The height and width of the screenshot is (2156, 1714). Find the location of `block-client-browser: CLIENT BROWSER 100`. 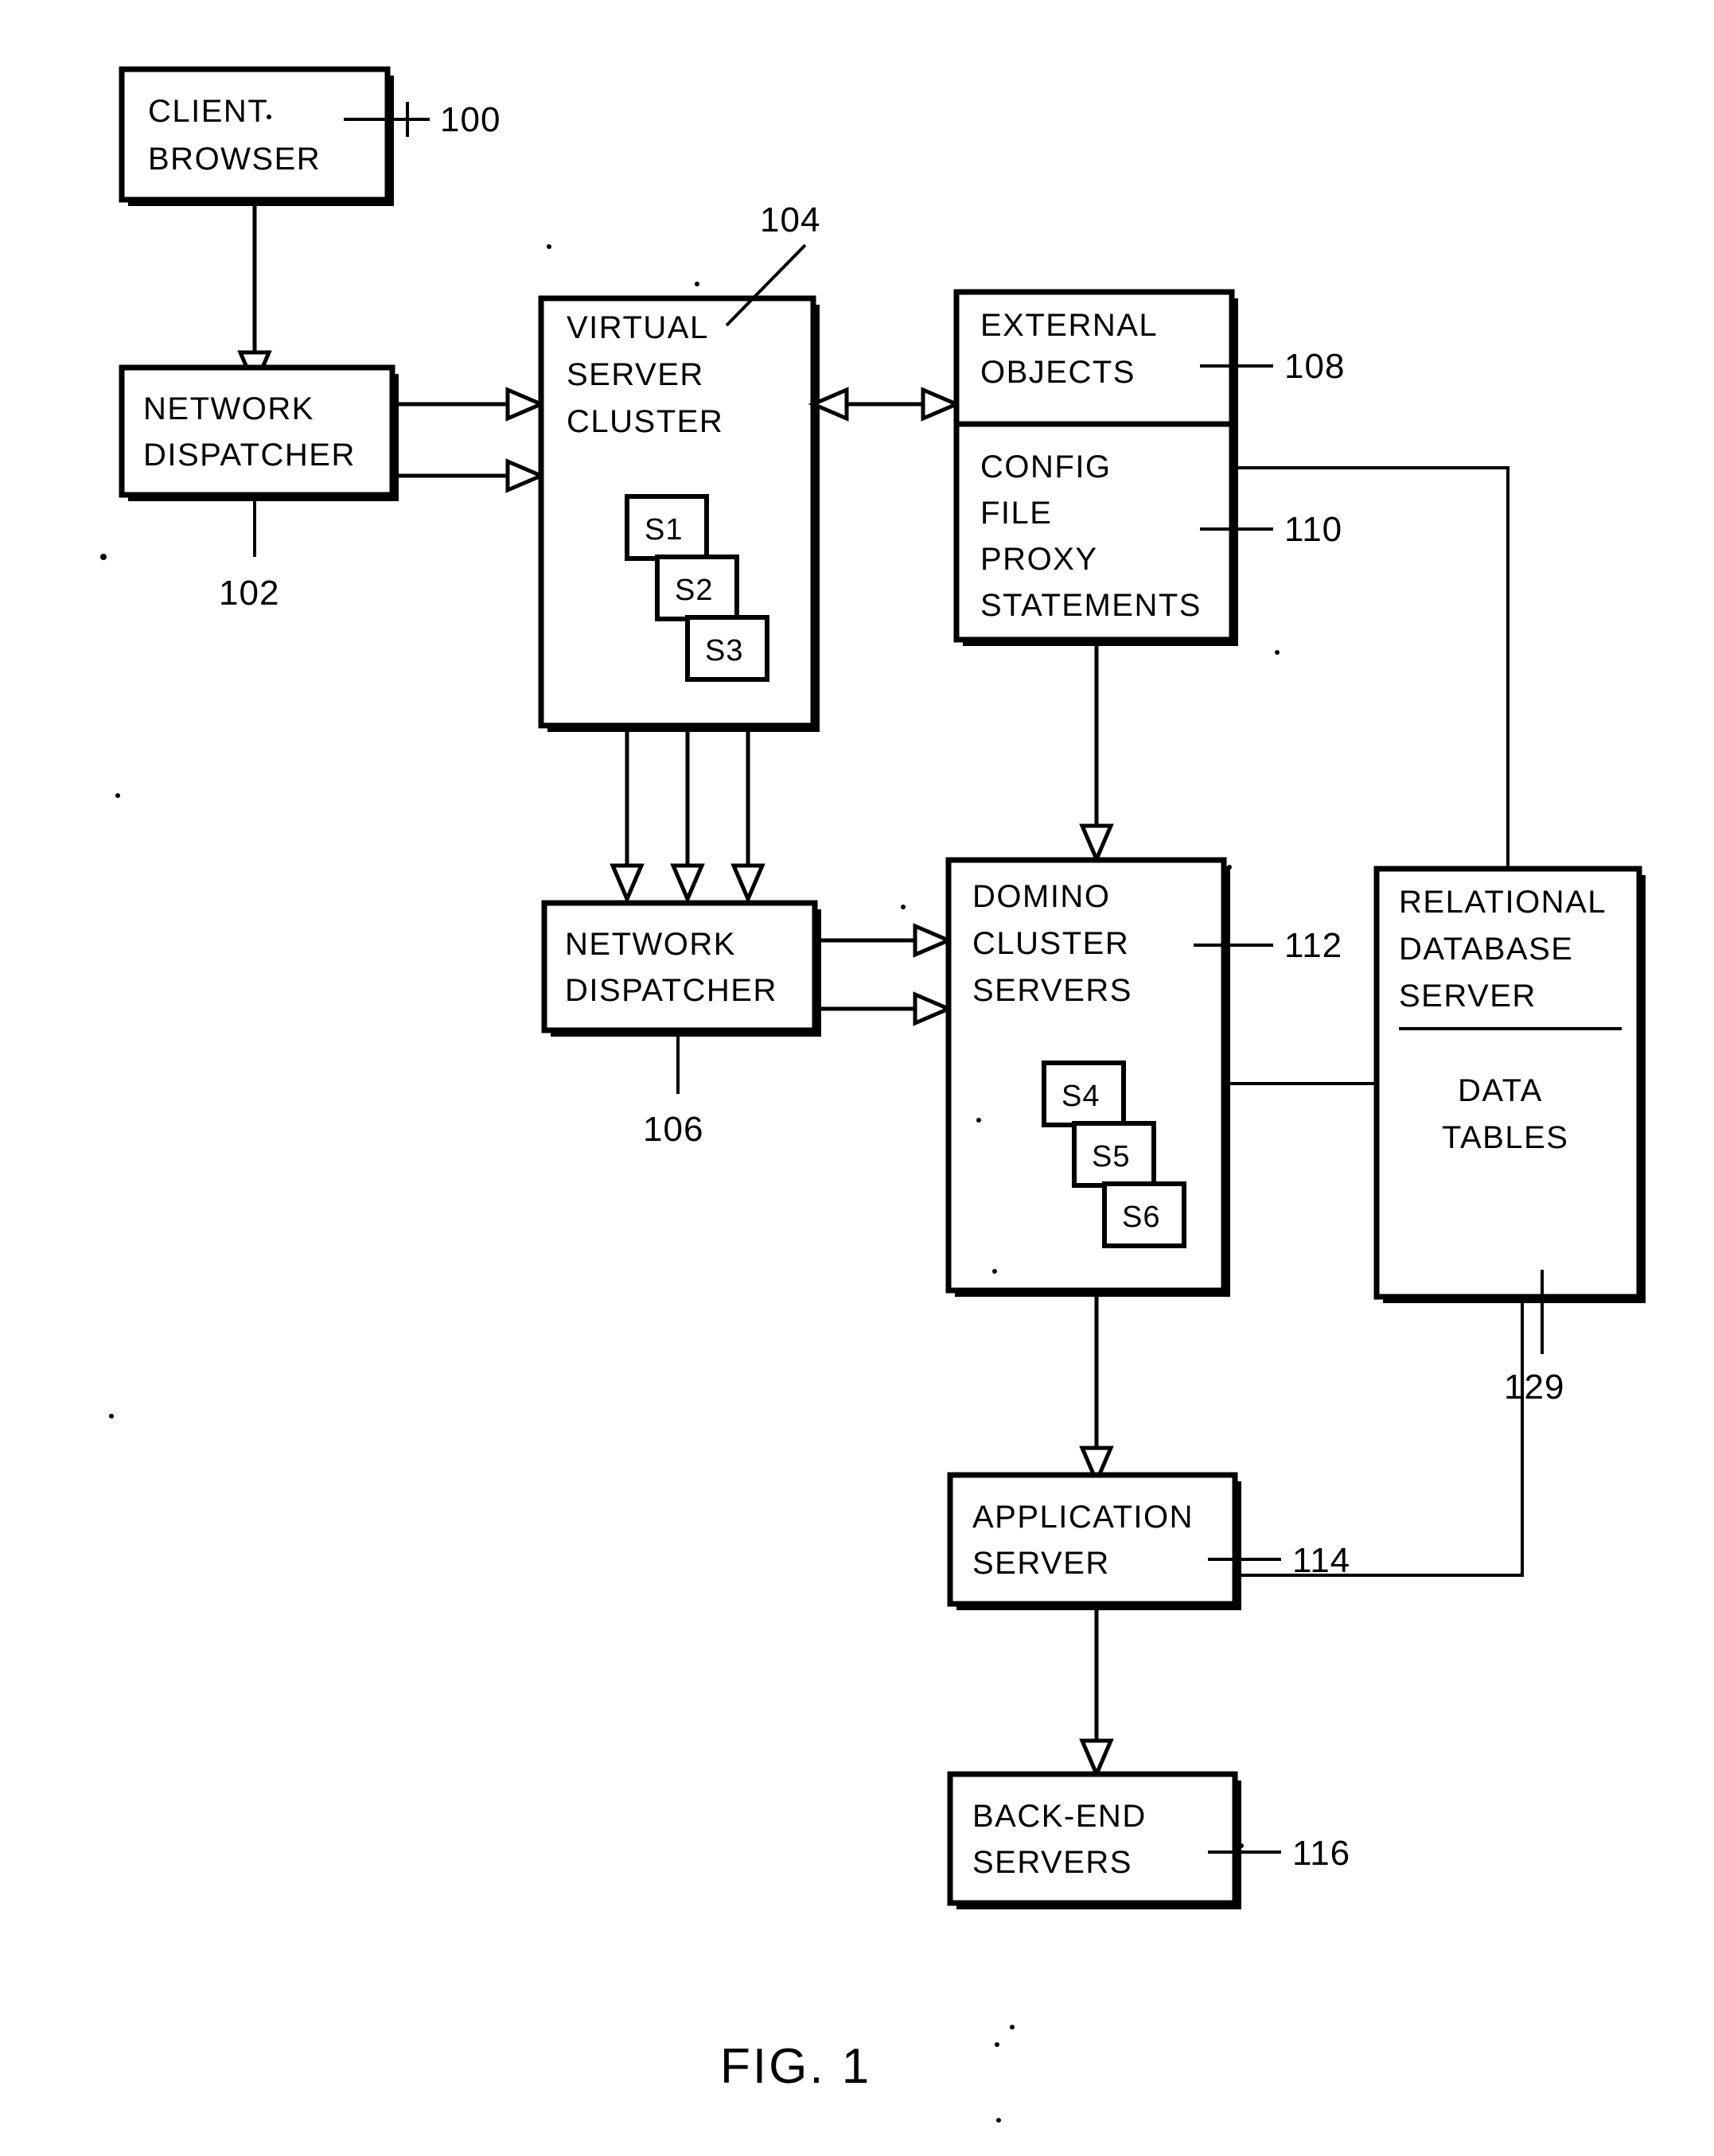

block-client-browser: CLIENT BROWSER 100 is located at coordinates (310, 136).